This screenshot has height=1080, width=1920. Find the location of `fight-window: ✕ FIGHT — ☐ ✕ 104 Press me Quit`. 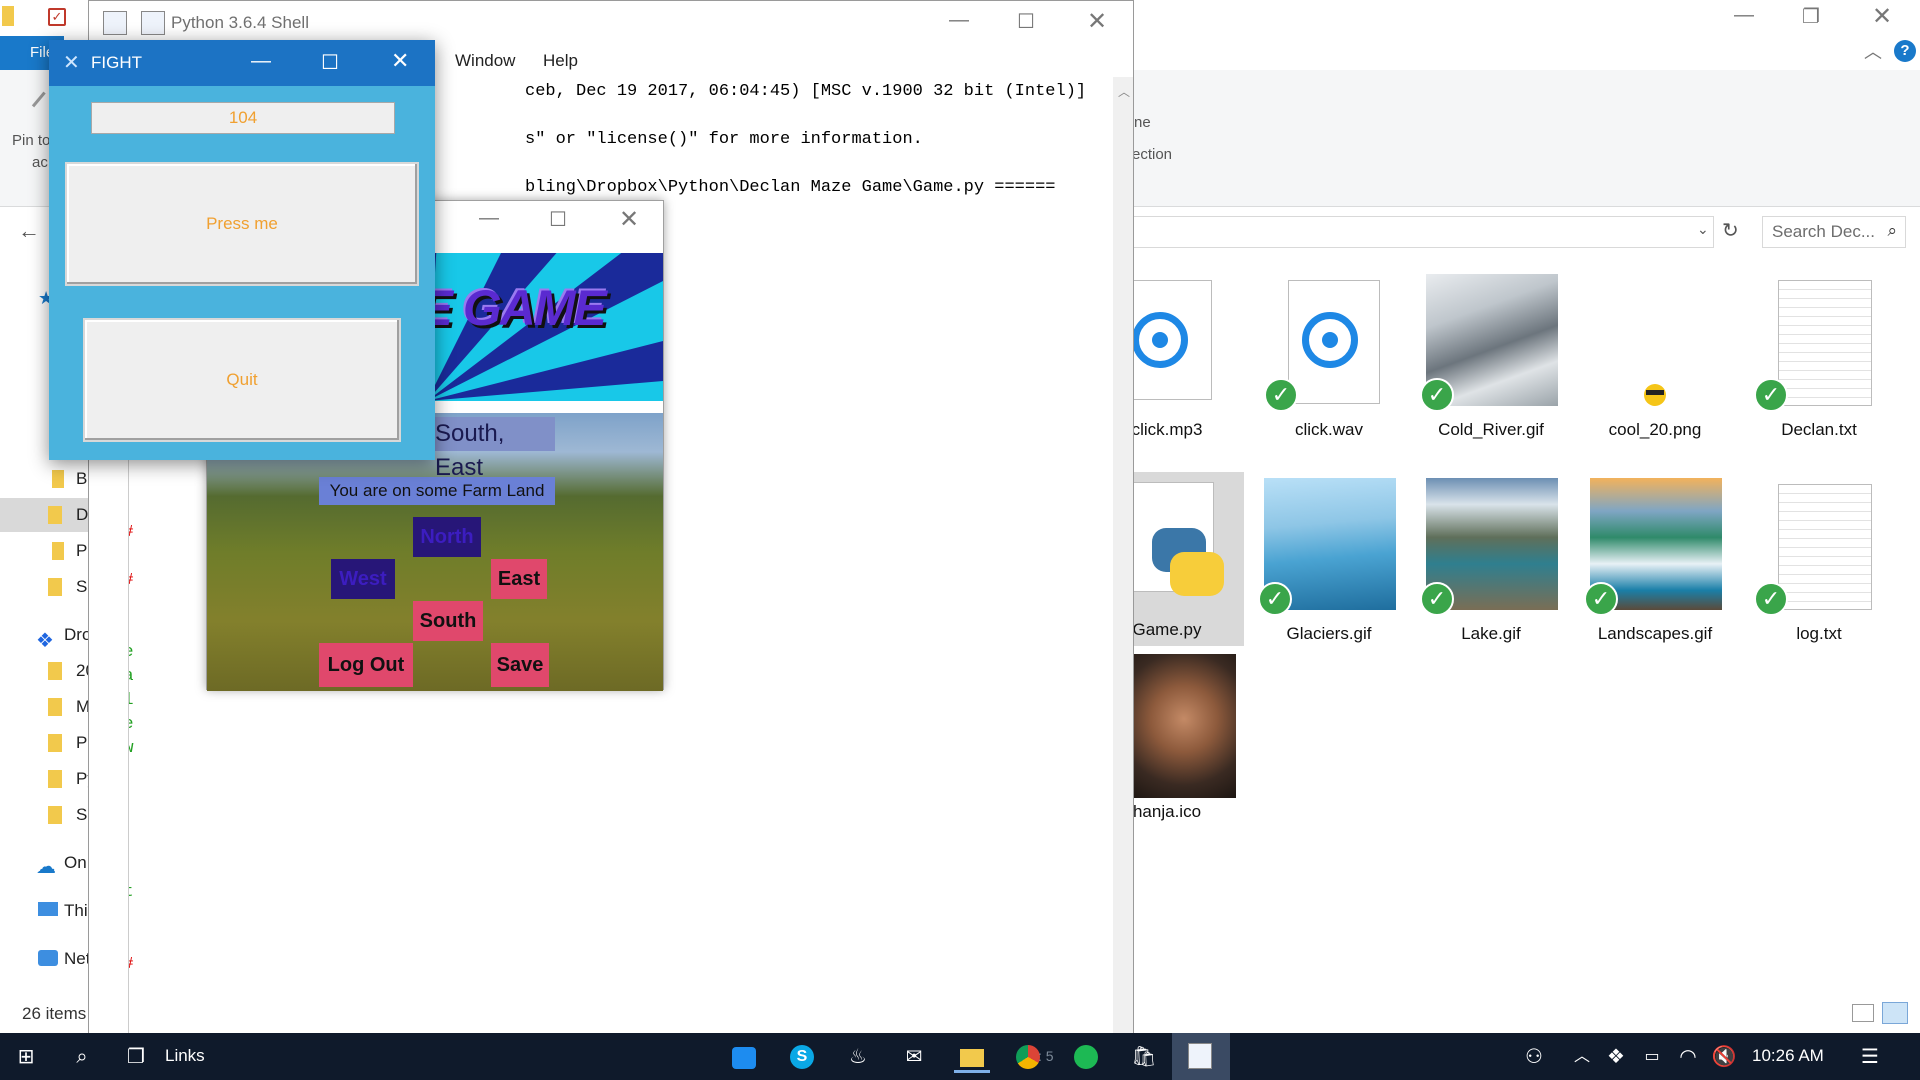

fight-window: ✕ FIGHT — ☐ ✕ 104 Press me Quit is located at coordinates (242, 250).